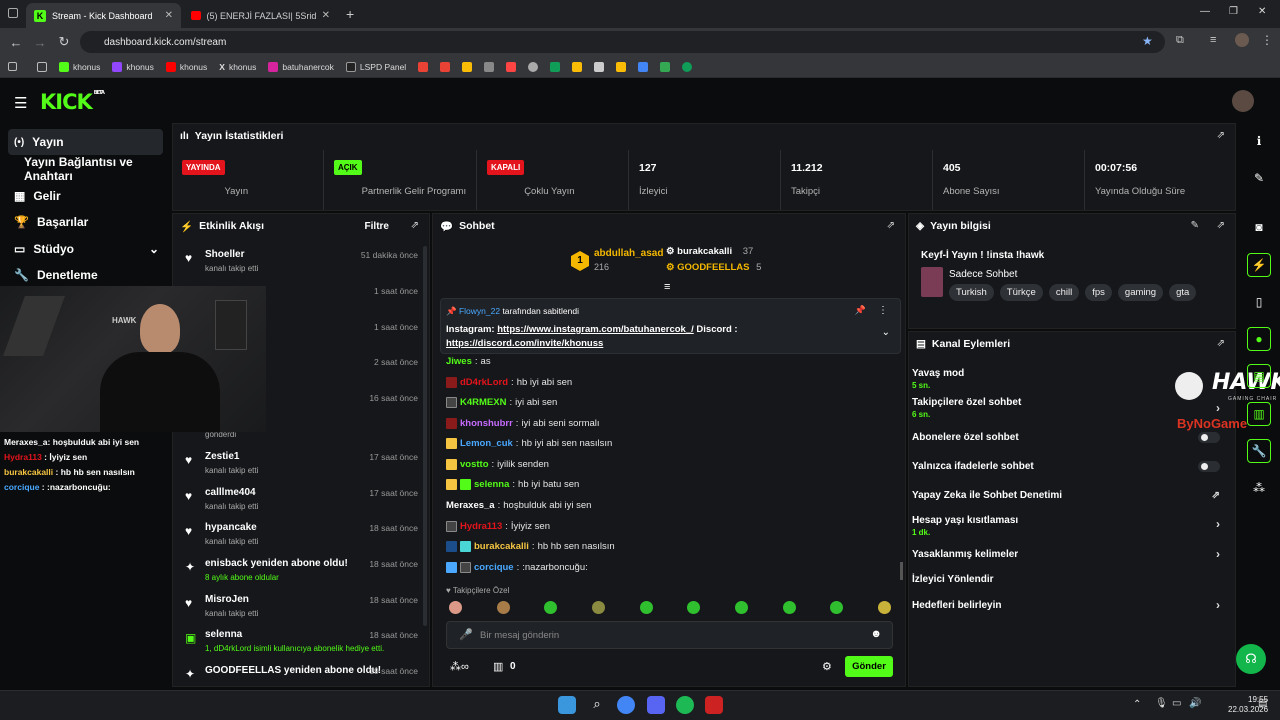 Image resolution: width=1280 pixels, height=720 pixels. What do you see at coordinates (1259, 339) in the screenshot?
I see `chat-icon: ●` at bounding box center [1259, 339].